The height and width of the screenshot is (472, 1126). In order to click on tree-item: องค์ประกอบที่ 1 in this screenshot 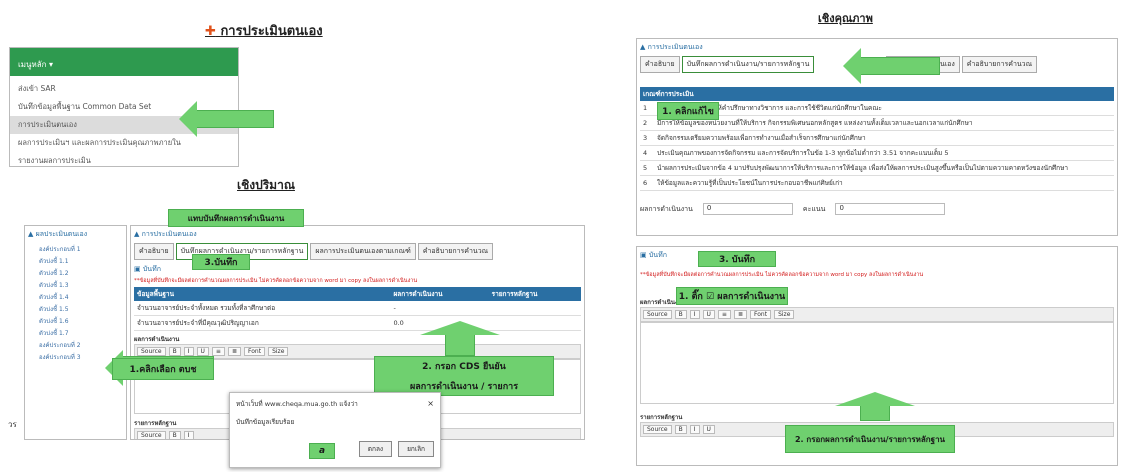, I will do `click(75, 249)`.